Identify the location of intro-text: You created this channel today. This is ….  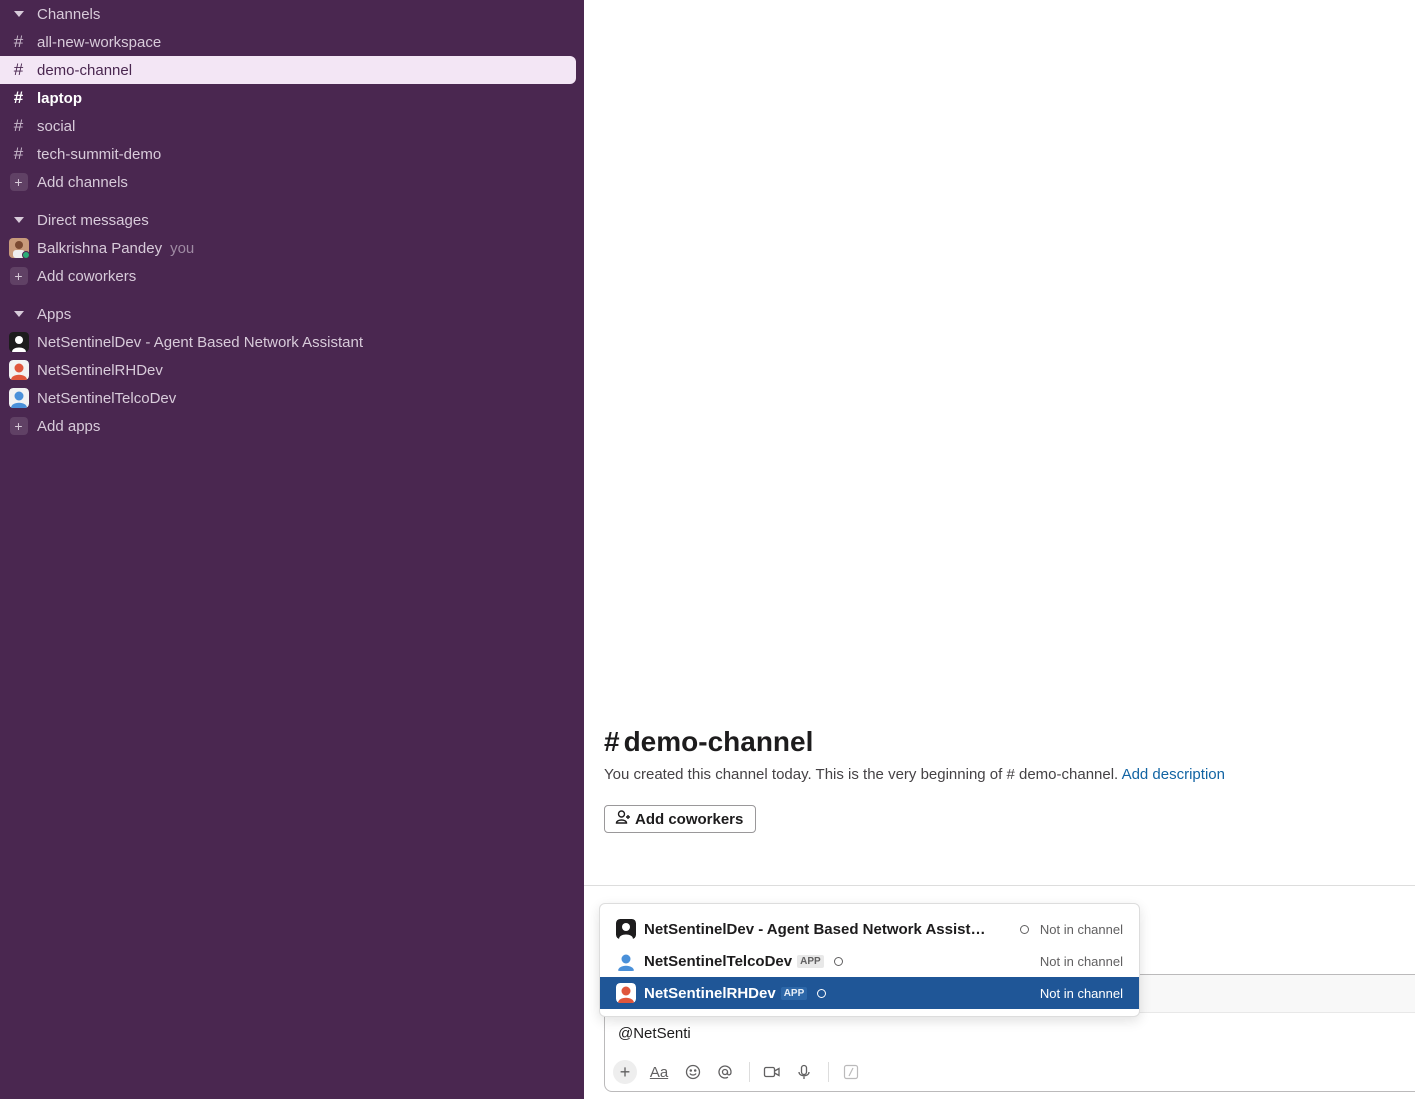
(861, 774).